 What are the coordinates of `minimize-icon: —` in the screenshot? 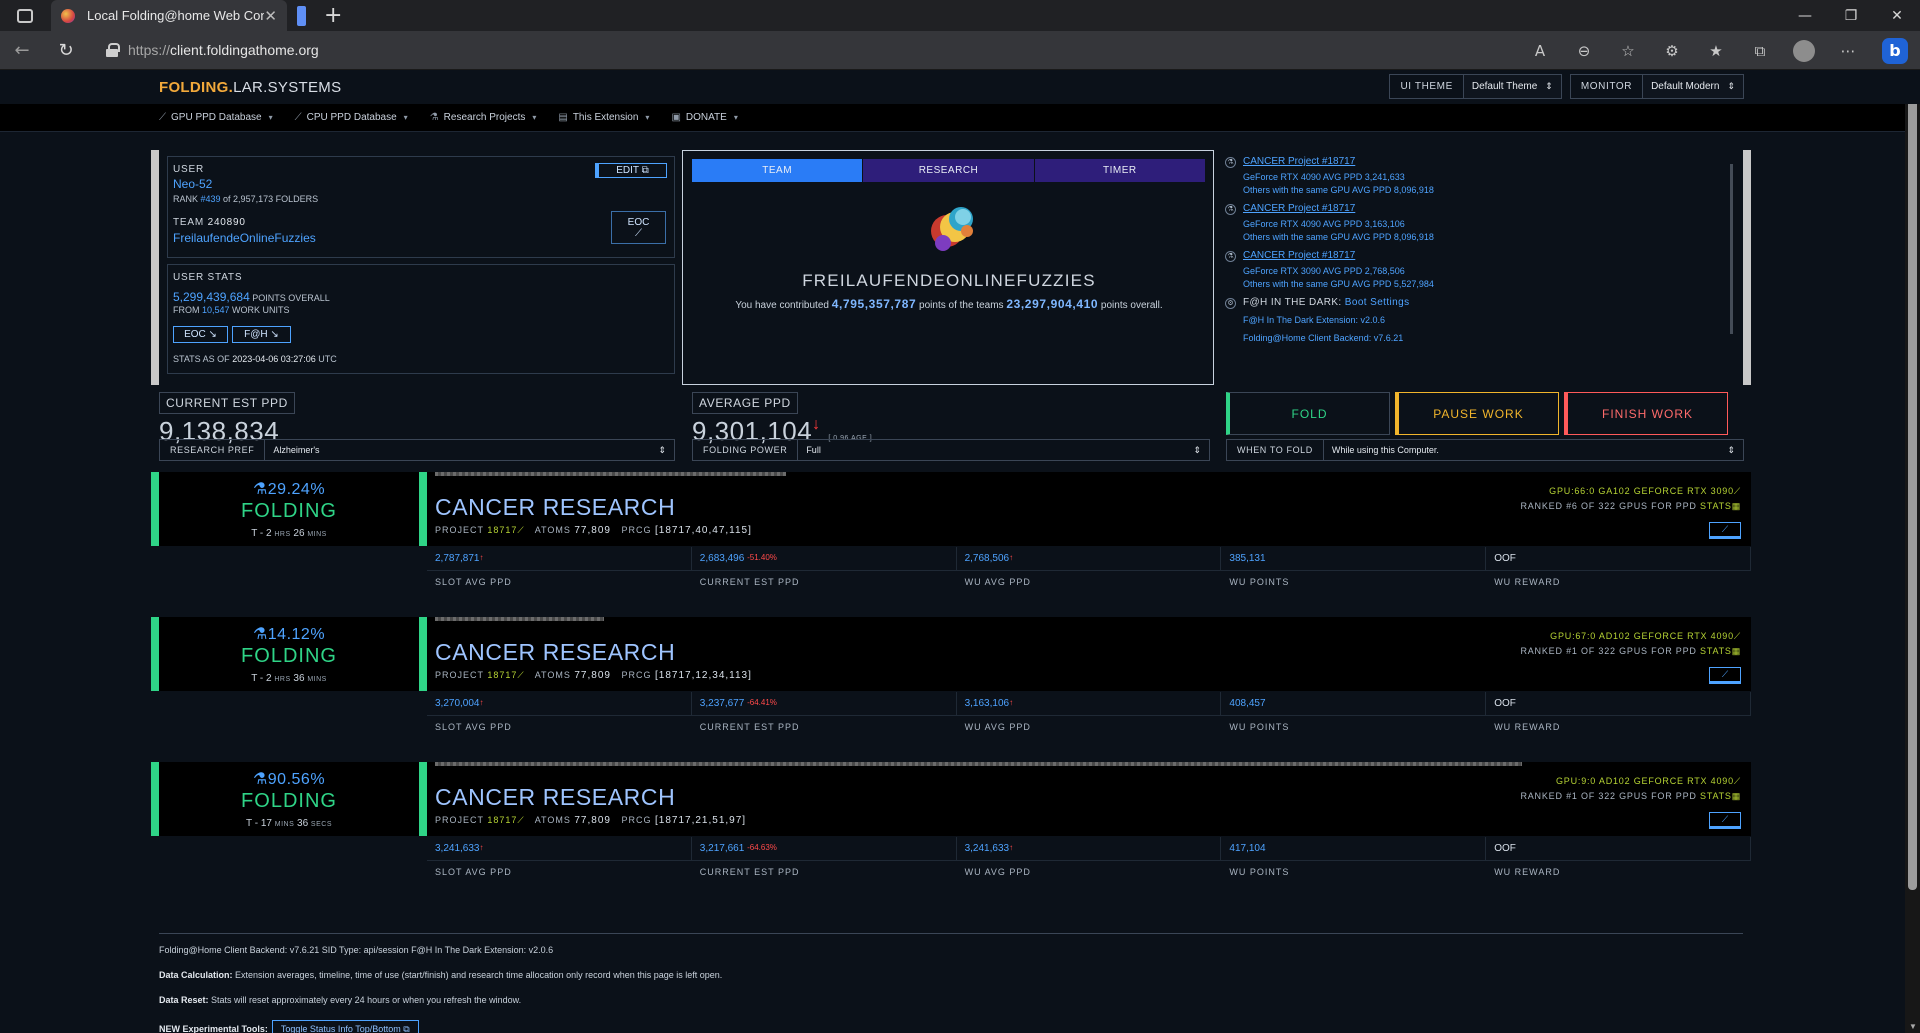 It's located at (1805, 16).